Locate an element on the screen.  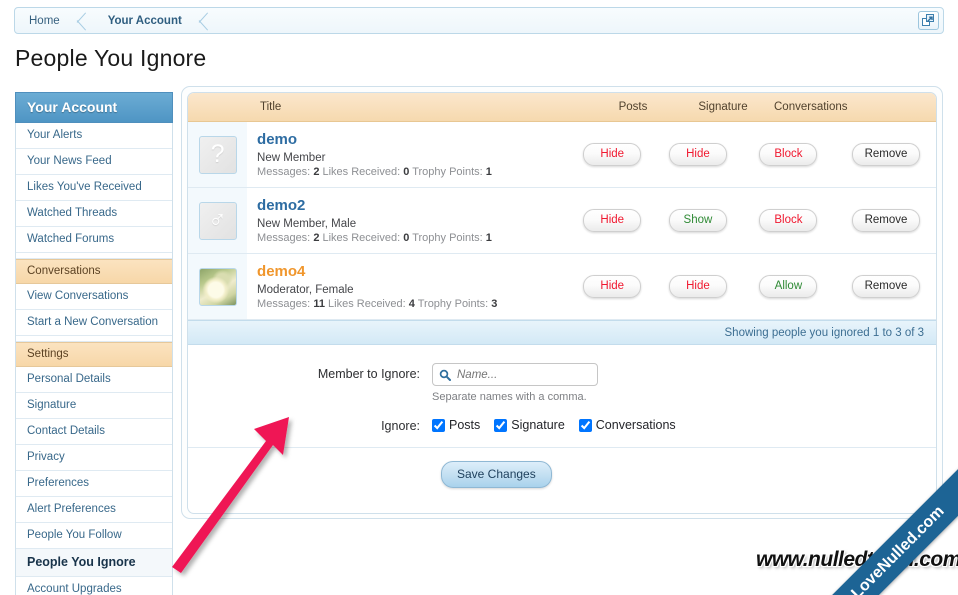
avatar-cell: ♂ is located at coordinates (218, 220).